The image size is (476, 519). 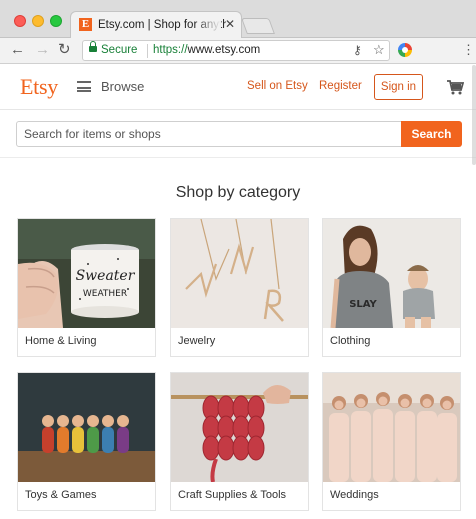 What do you see at coordinates (391, 427) in the screenshot?
I see `weddings-photo` at bounding box center [391, 427].